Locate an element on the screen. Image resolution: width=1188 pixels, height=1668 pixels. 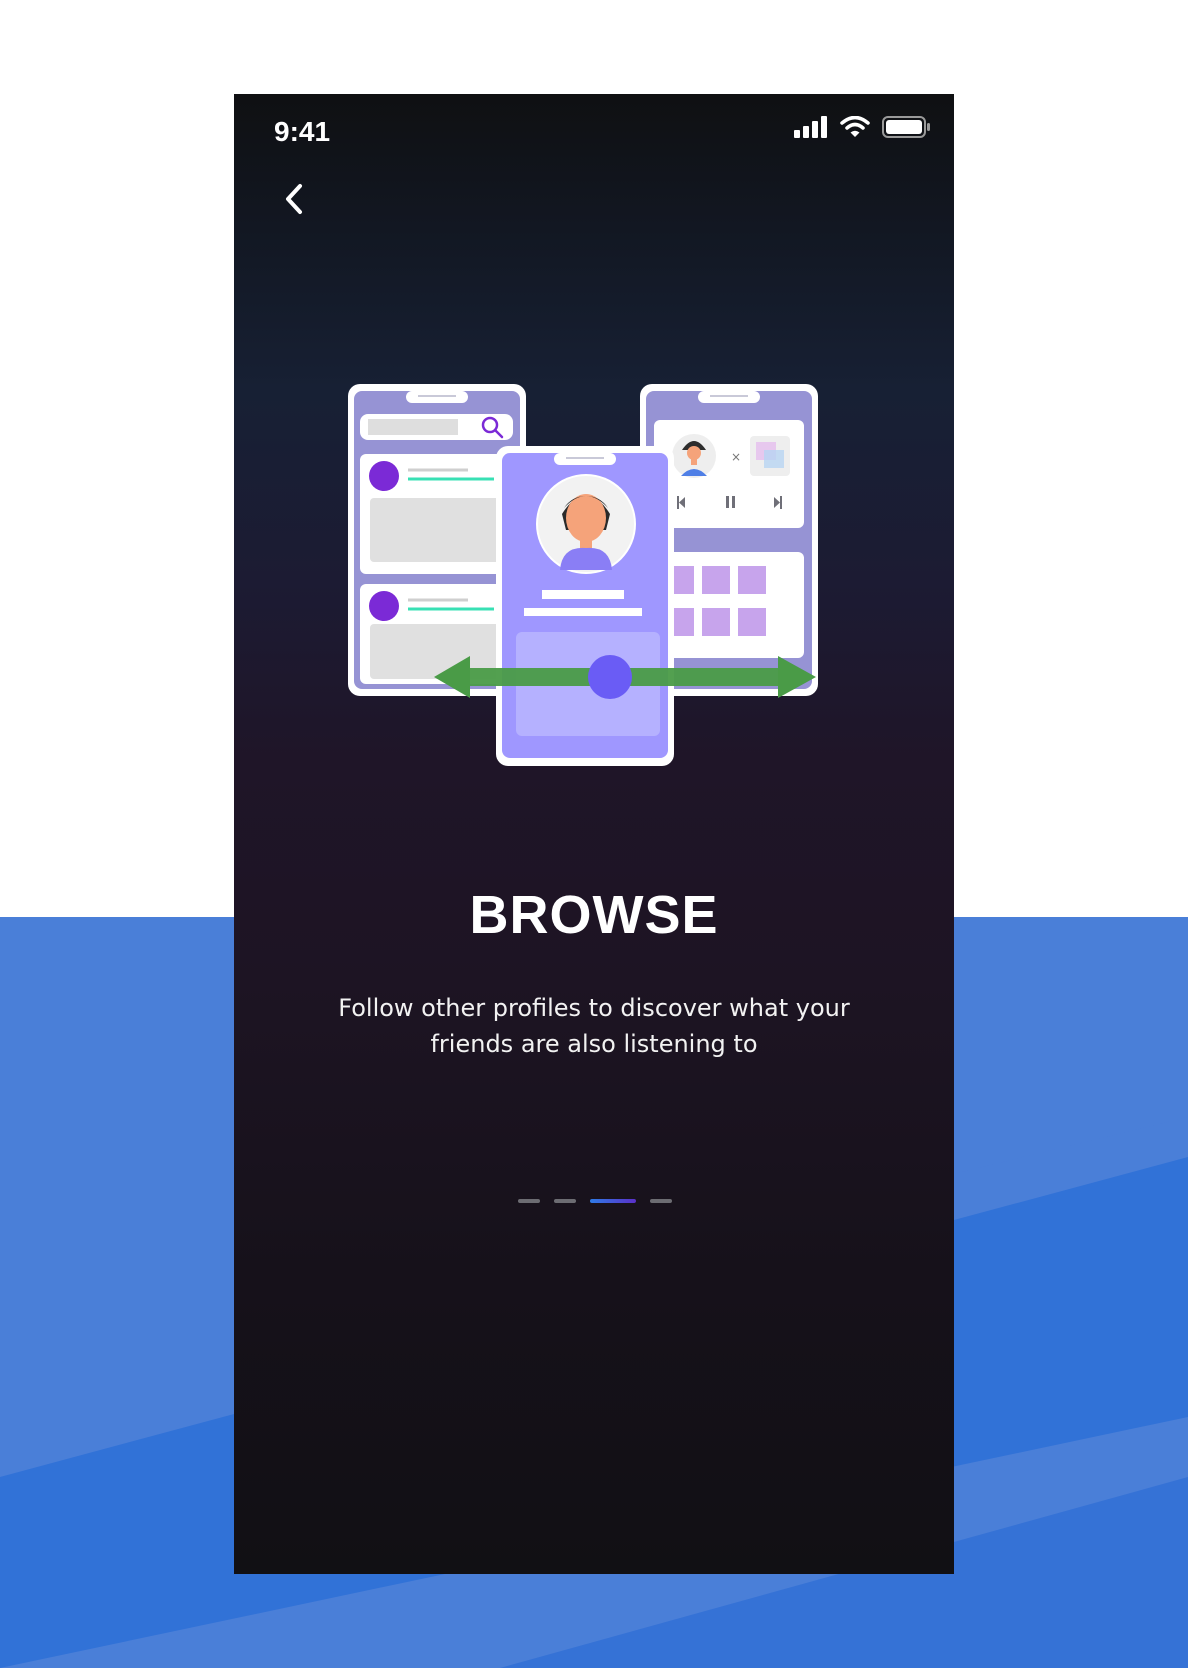
onboarding-title: BROWSE is located at coordinates (594, 915).